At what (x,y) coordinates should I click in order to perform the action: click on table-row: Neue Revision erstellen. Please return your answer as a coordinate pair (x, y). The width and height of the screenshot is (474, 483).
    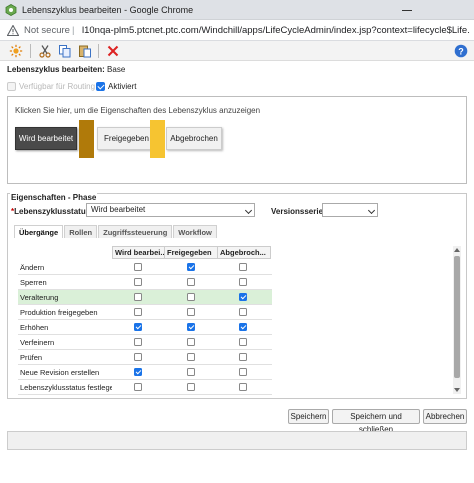
    Looking at the image, I should click on (145, 372).